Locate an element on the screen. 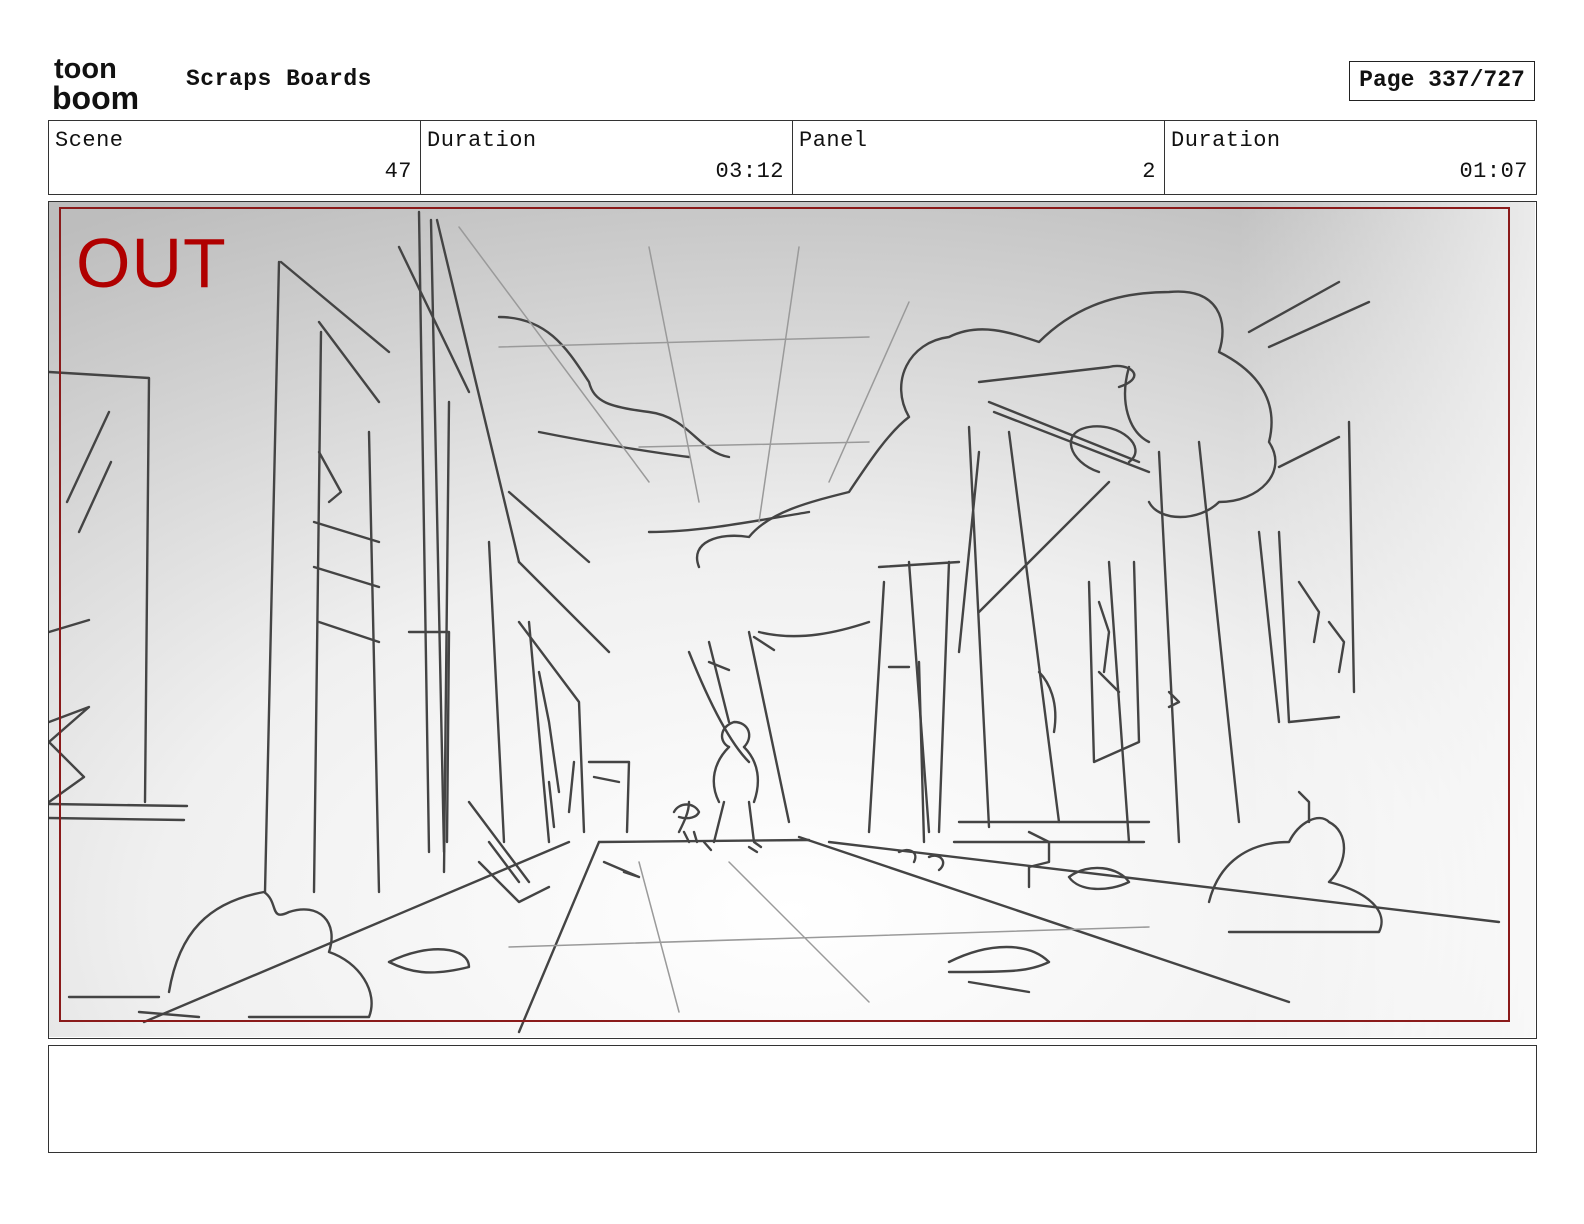 The width and height of the screenshot is (1584, 1224). panel-cell: Panel 2 is located at coordinates (979, 157).